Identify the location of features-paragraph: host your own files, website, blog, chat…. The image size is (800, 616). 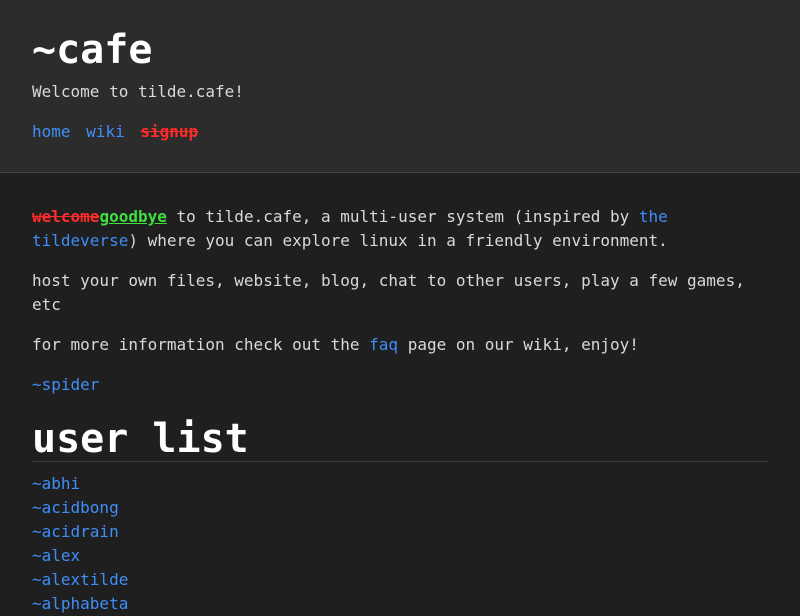
(388, 292).